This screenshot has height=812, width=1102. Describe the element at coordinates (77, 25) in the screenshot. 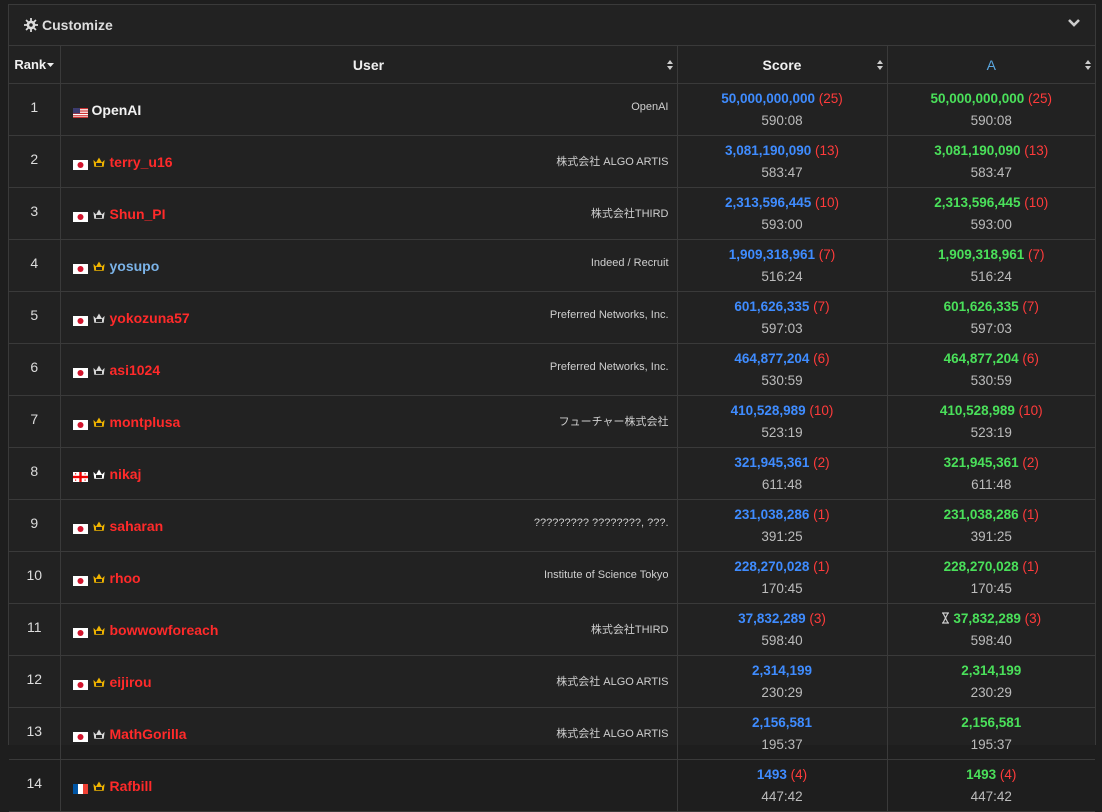

I see `customize-label: Customize` at that location.